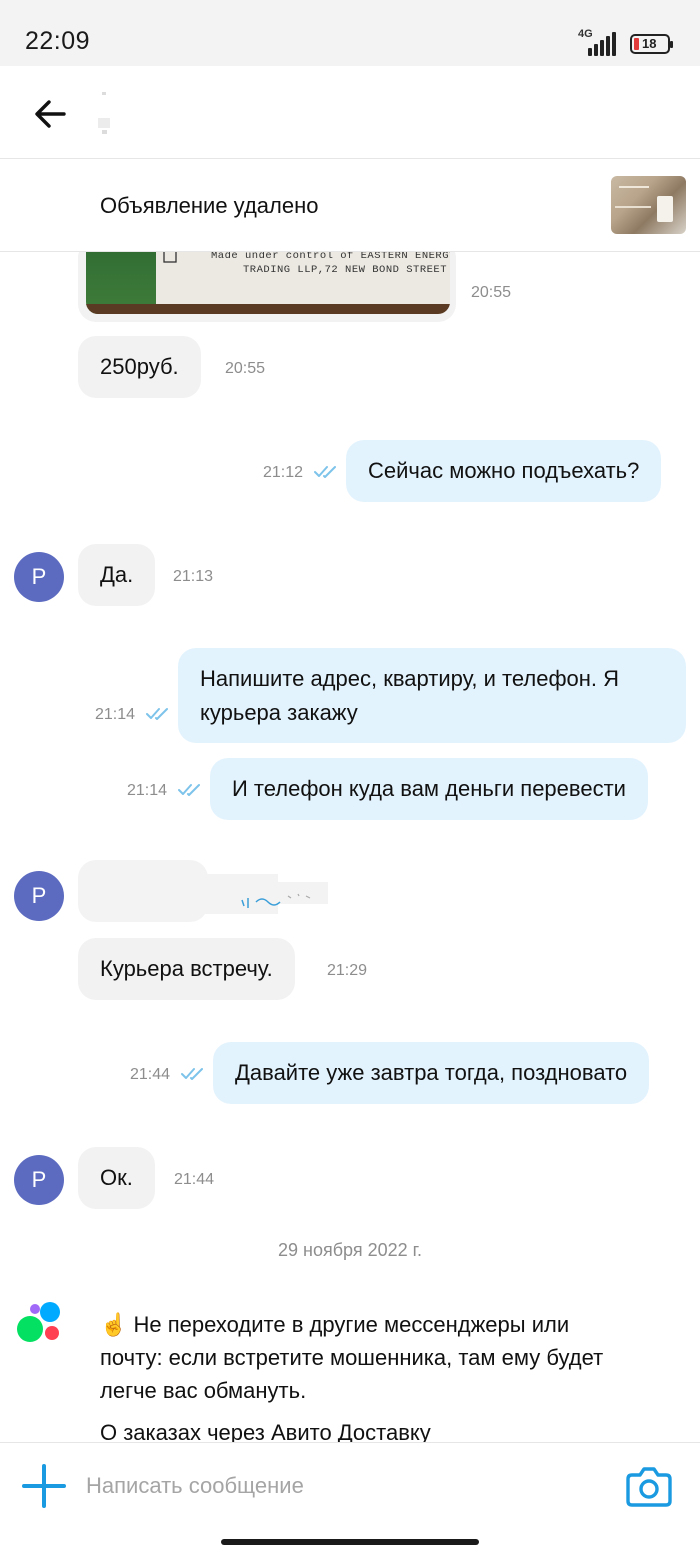 The width and height of the screenshot is (700, 1556). I want to click on incoming-message: Ок., so click(116, 1178).